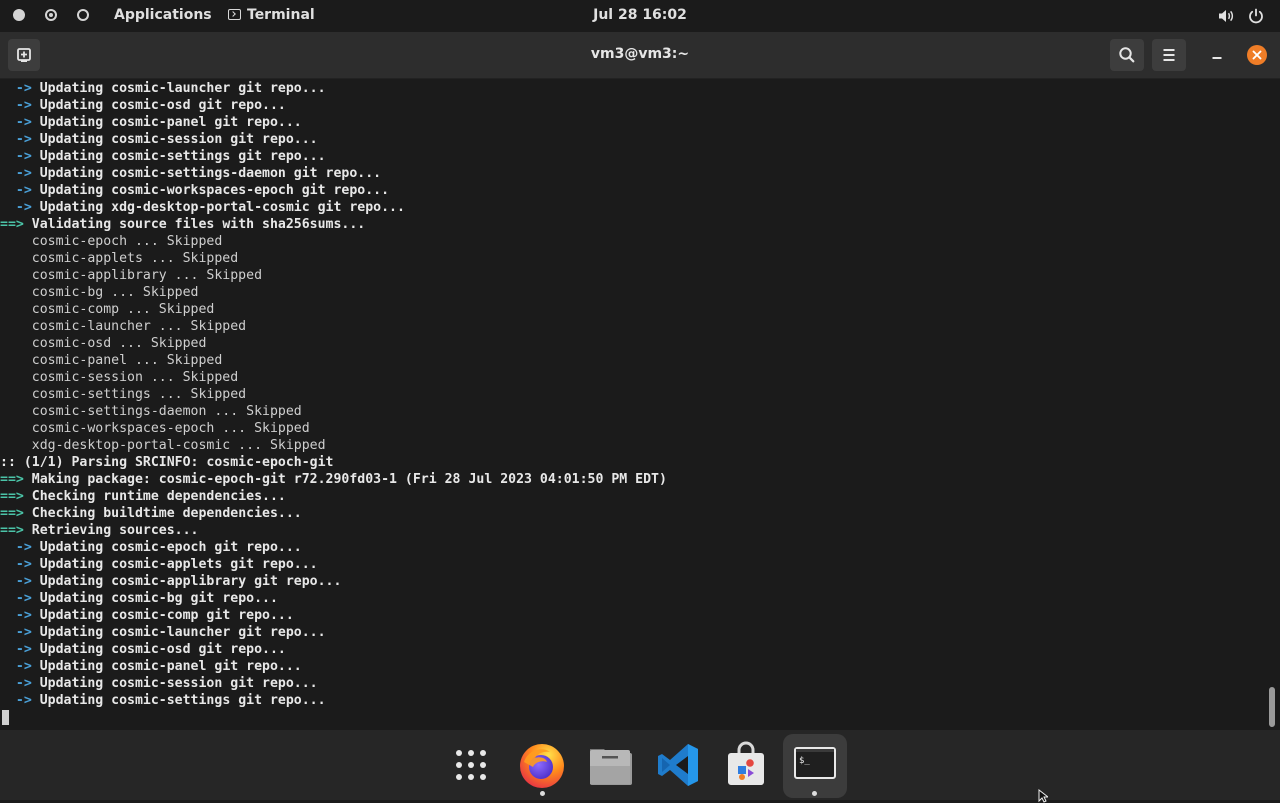 The image size is (1280, 803). Describe the element at coordinates (333, 377) in the screenshot. I see `terminal-line: cosmic-session ... Skipped` at that location.